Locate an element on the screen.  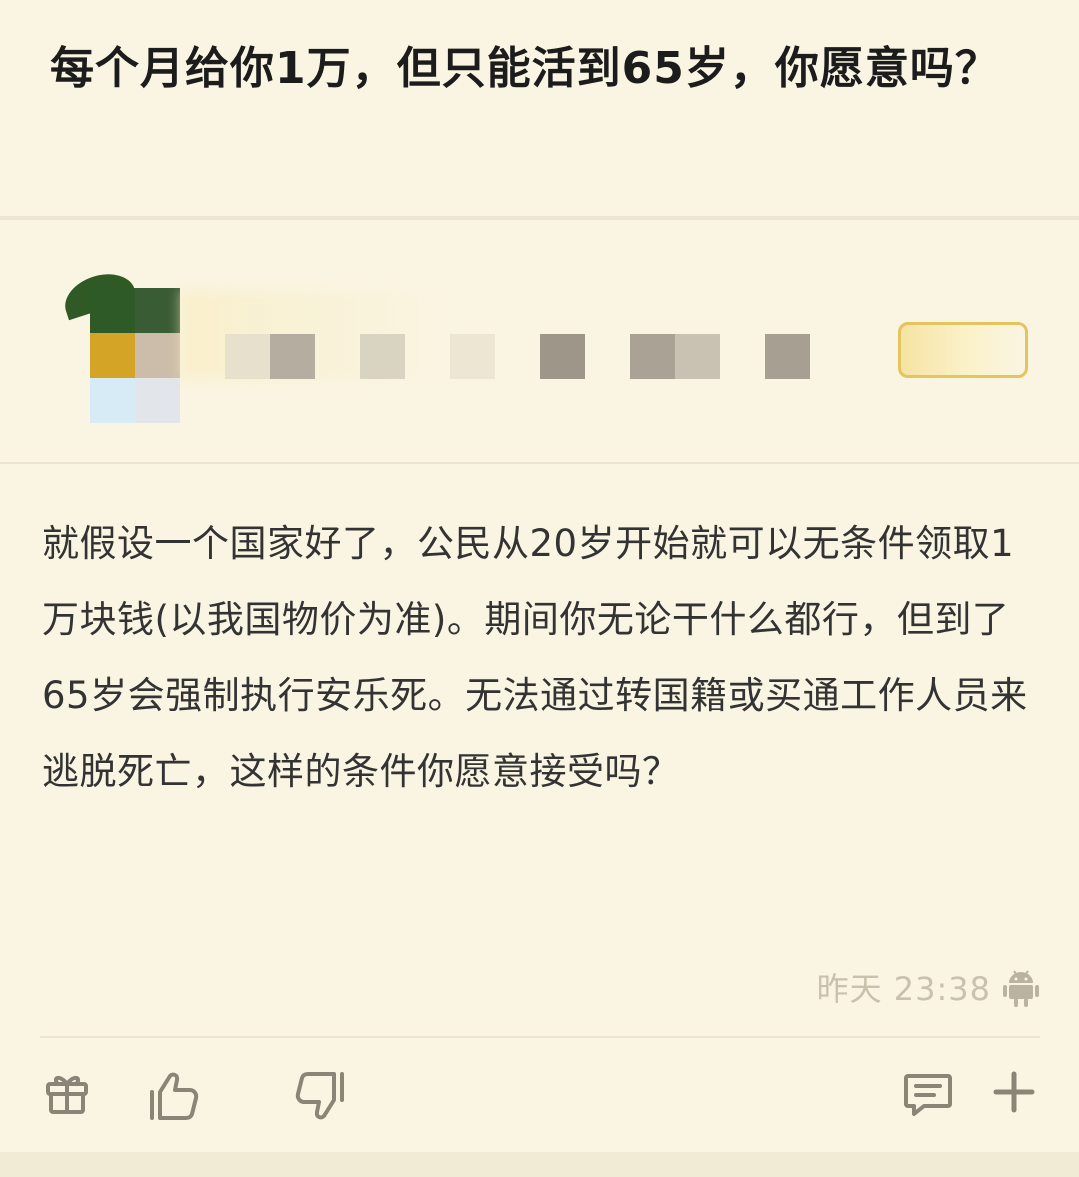
level-badge is located at coordinates (963, 350).